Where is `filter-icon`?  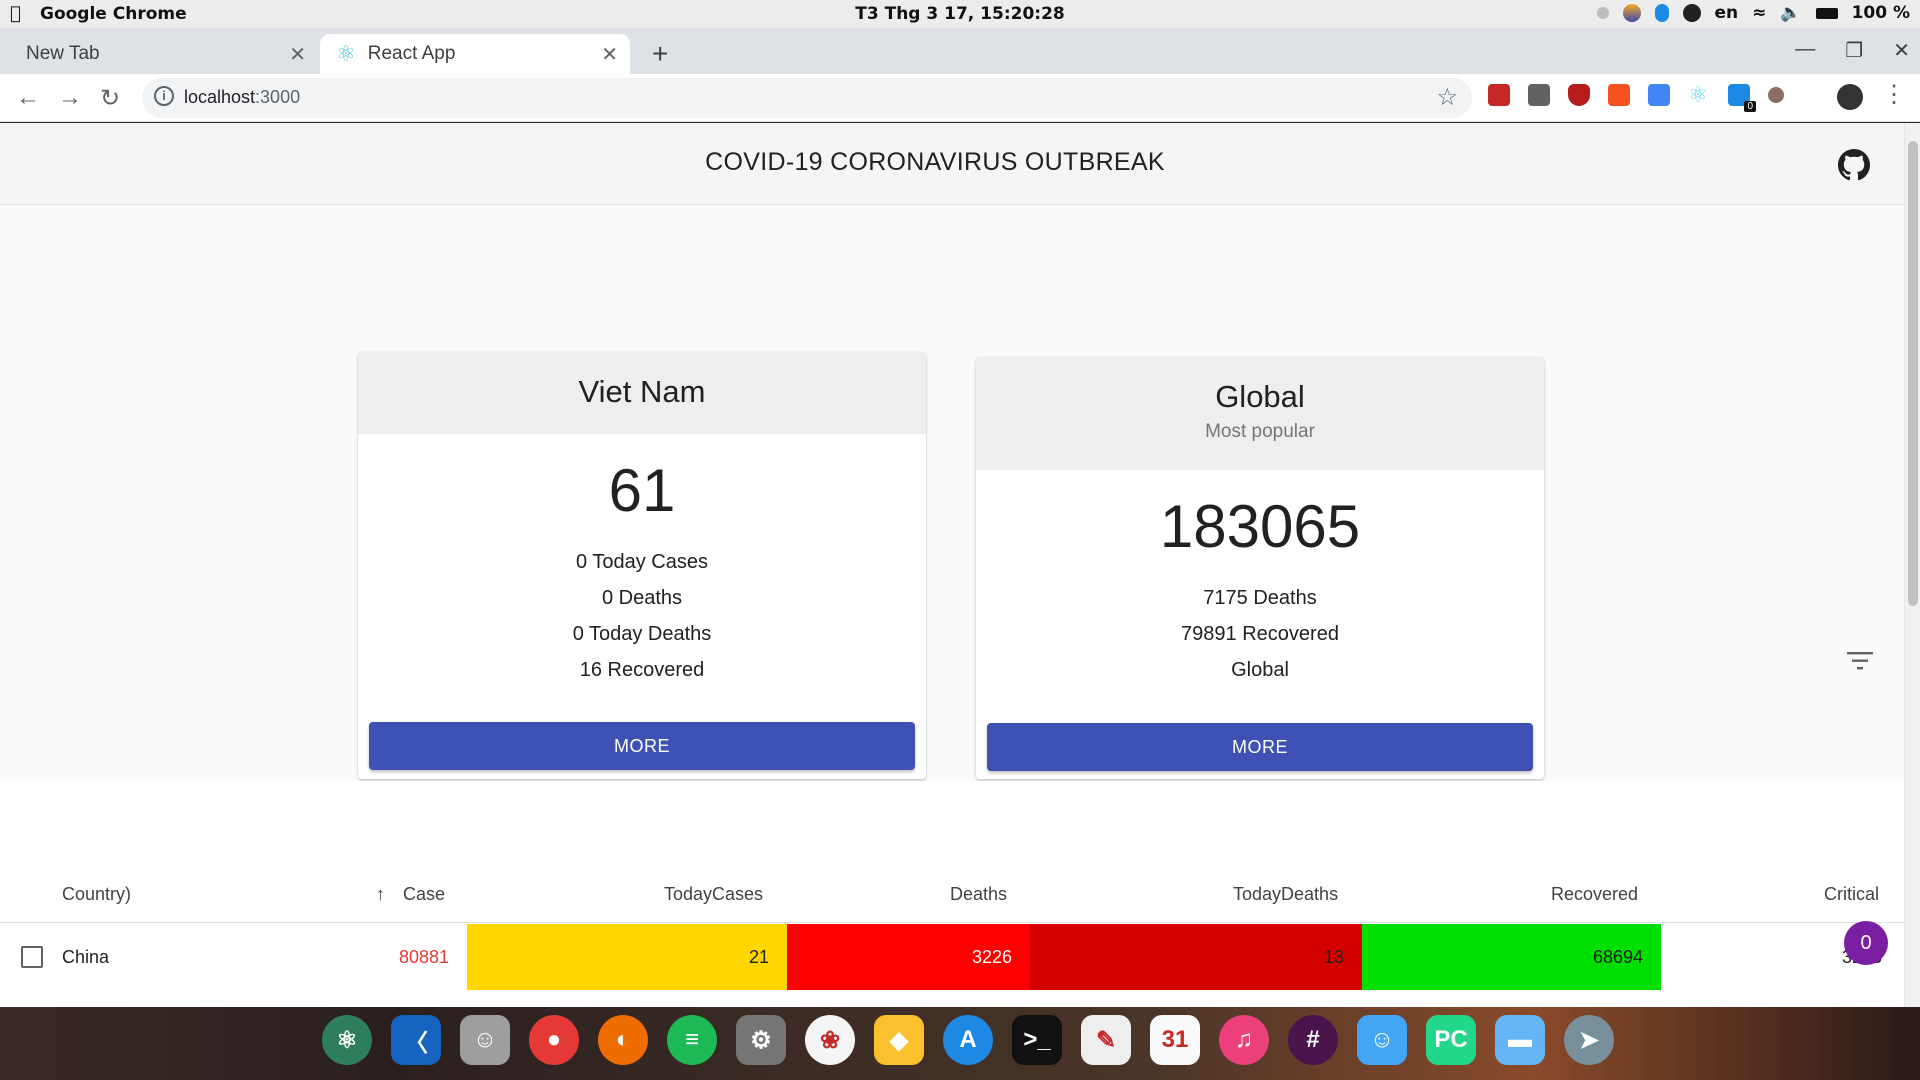
filter-icon is located at coordinates (1860, 661).